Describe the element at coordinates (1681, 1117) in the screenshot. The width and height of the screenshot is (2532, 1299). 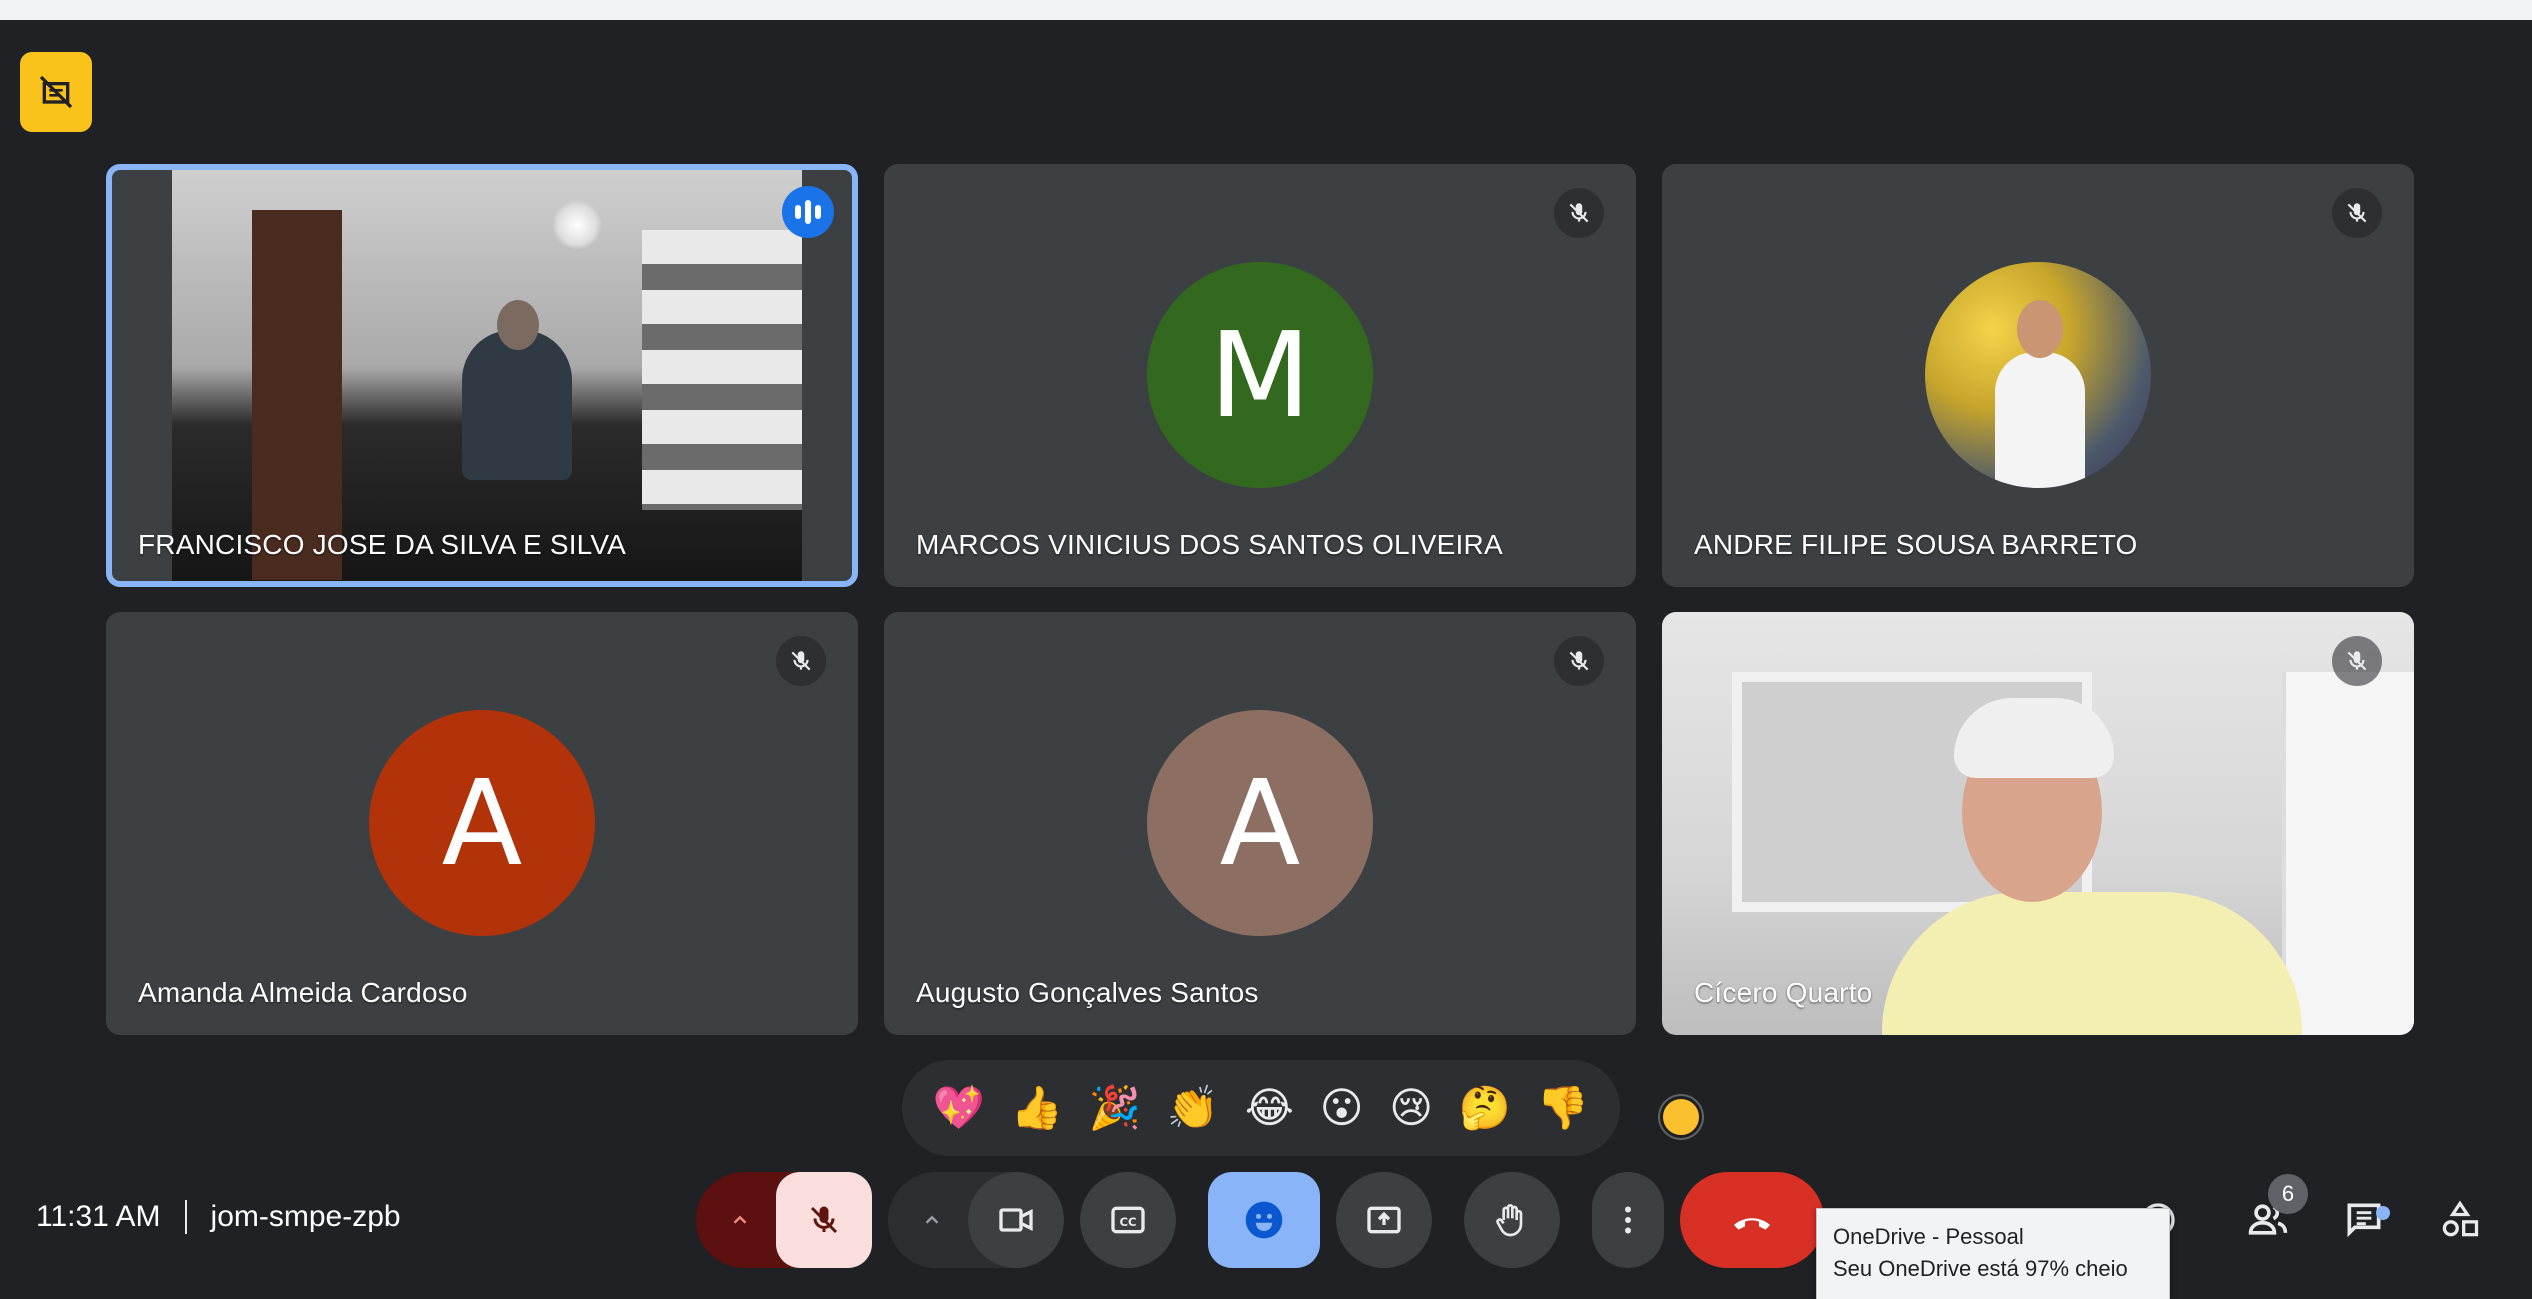
I see `skin-tone-selector` at that location.